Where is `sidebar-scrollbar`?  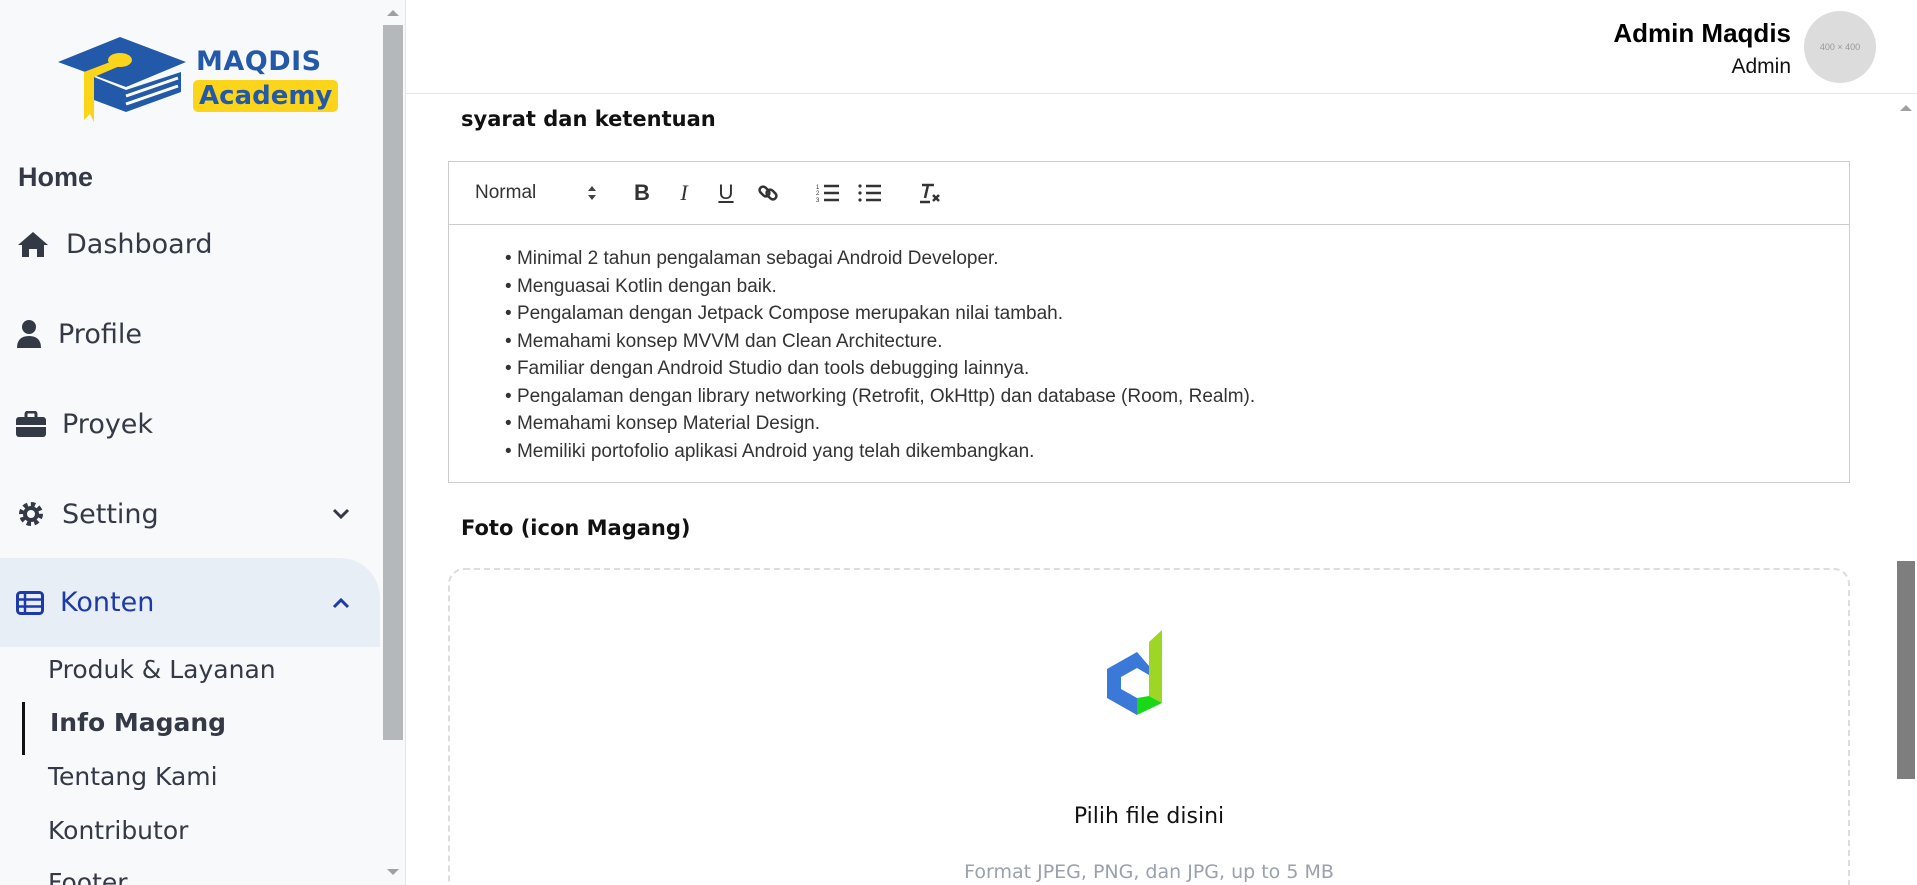 sidebar-scrollbar is located at coordinates (393, 442).